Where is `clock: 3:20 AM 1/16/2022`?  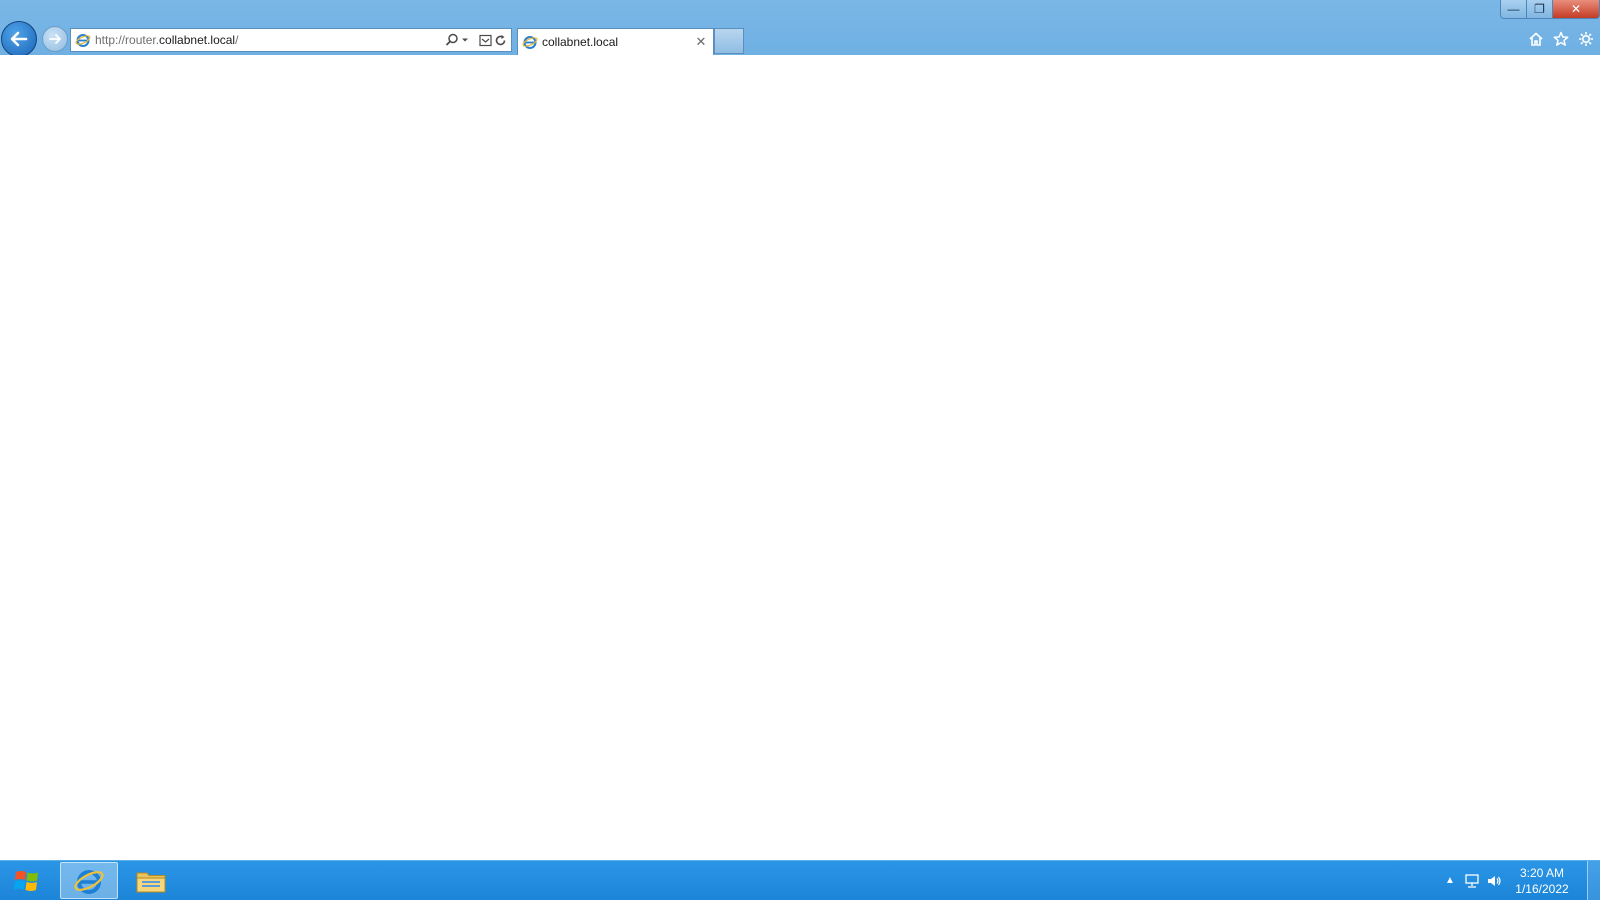 clock: 3:20 AM 1/16/2022 is located at coordinates (1542, 881).